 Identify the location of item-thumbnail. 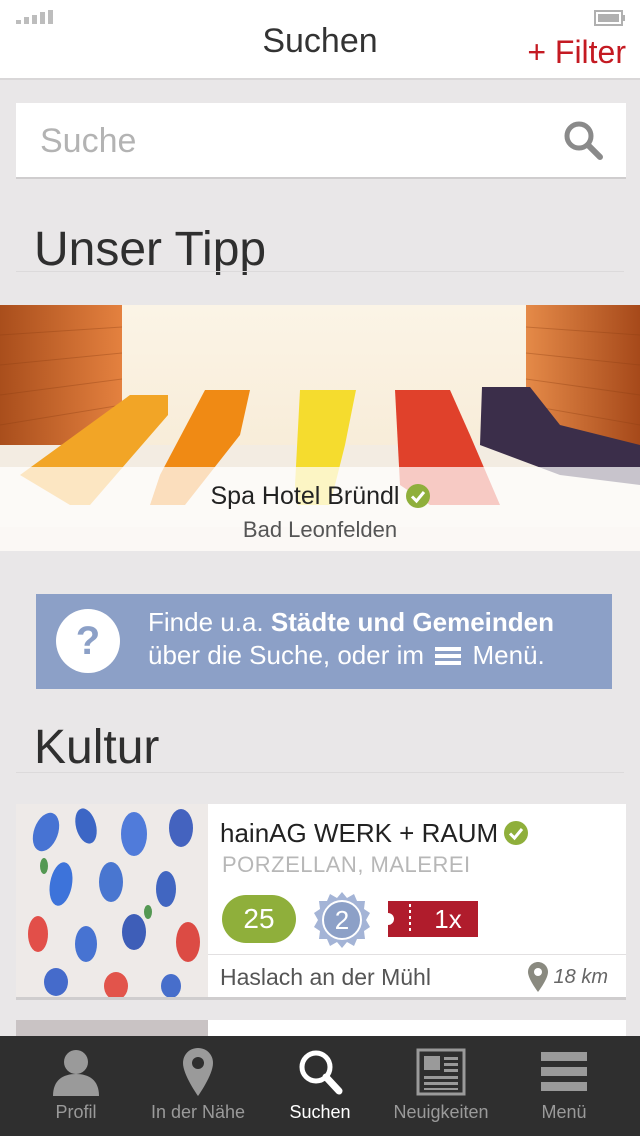
(112, 900).